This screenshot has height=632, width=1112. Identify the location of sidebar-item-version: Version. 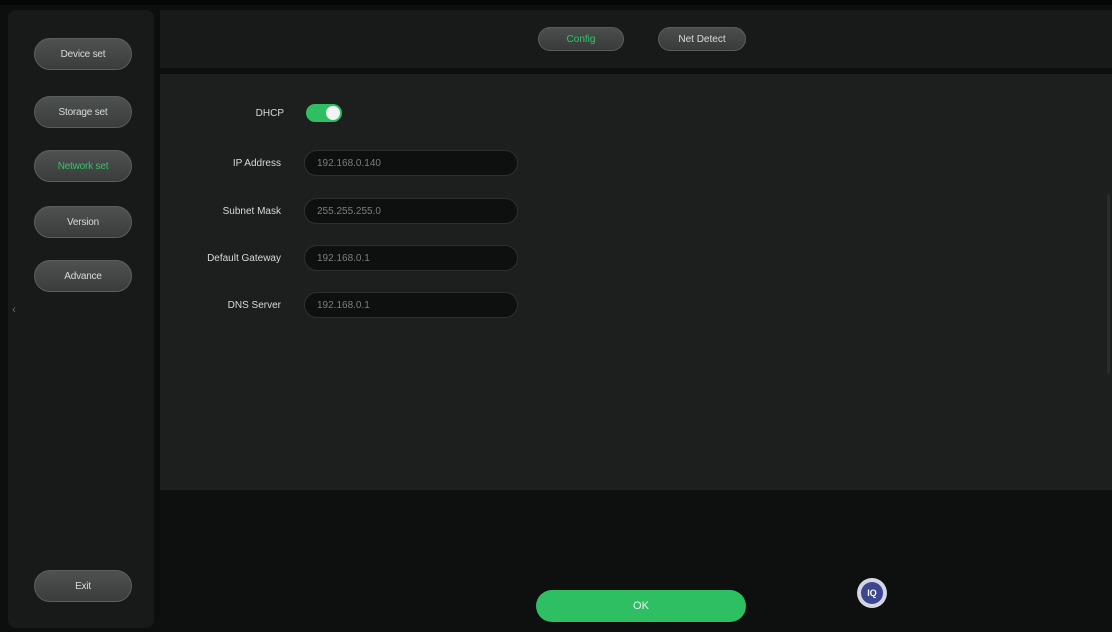
(83, 222).